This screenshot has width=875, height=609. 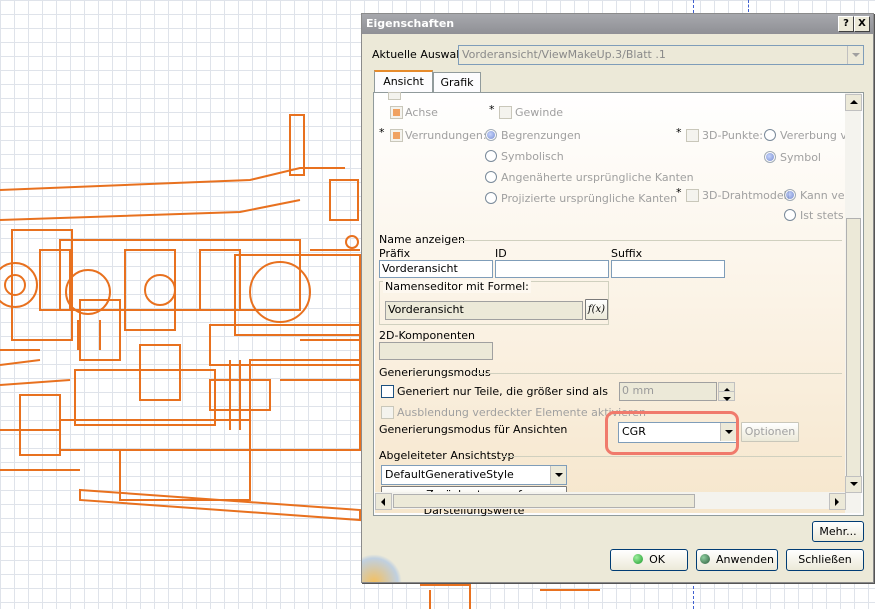 I want to click on only-parts-label: Generiert nur Teile, die größer sind als, so click(x=502, y=391).